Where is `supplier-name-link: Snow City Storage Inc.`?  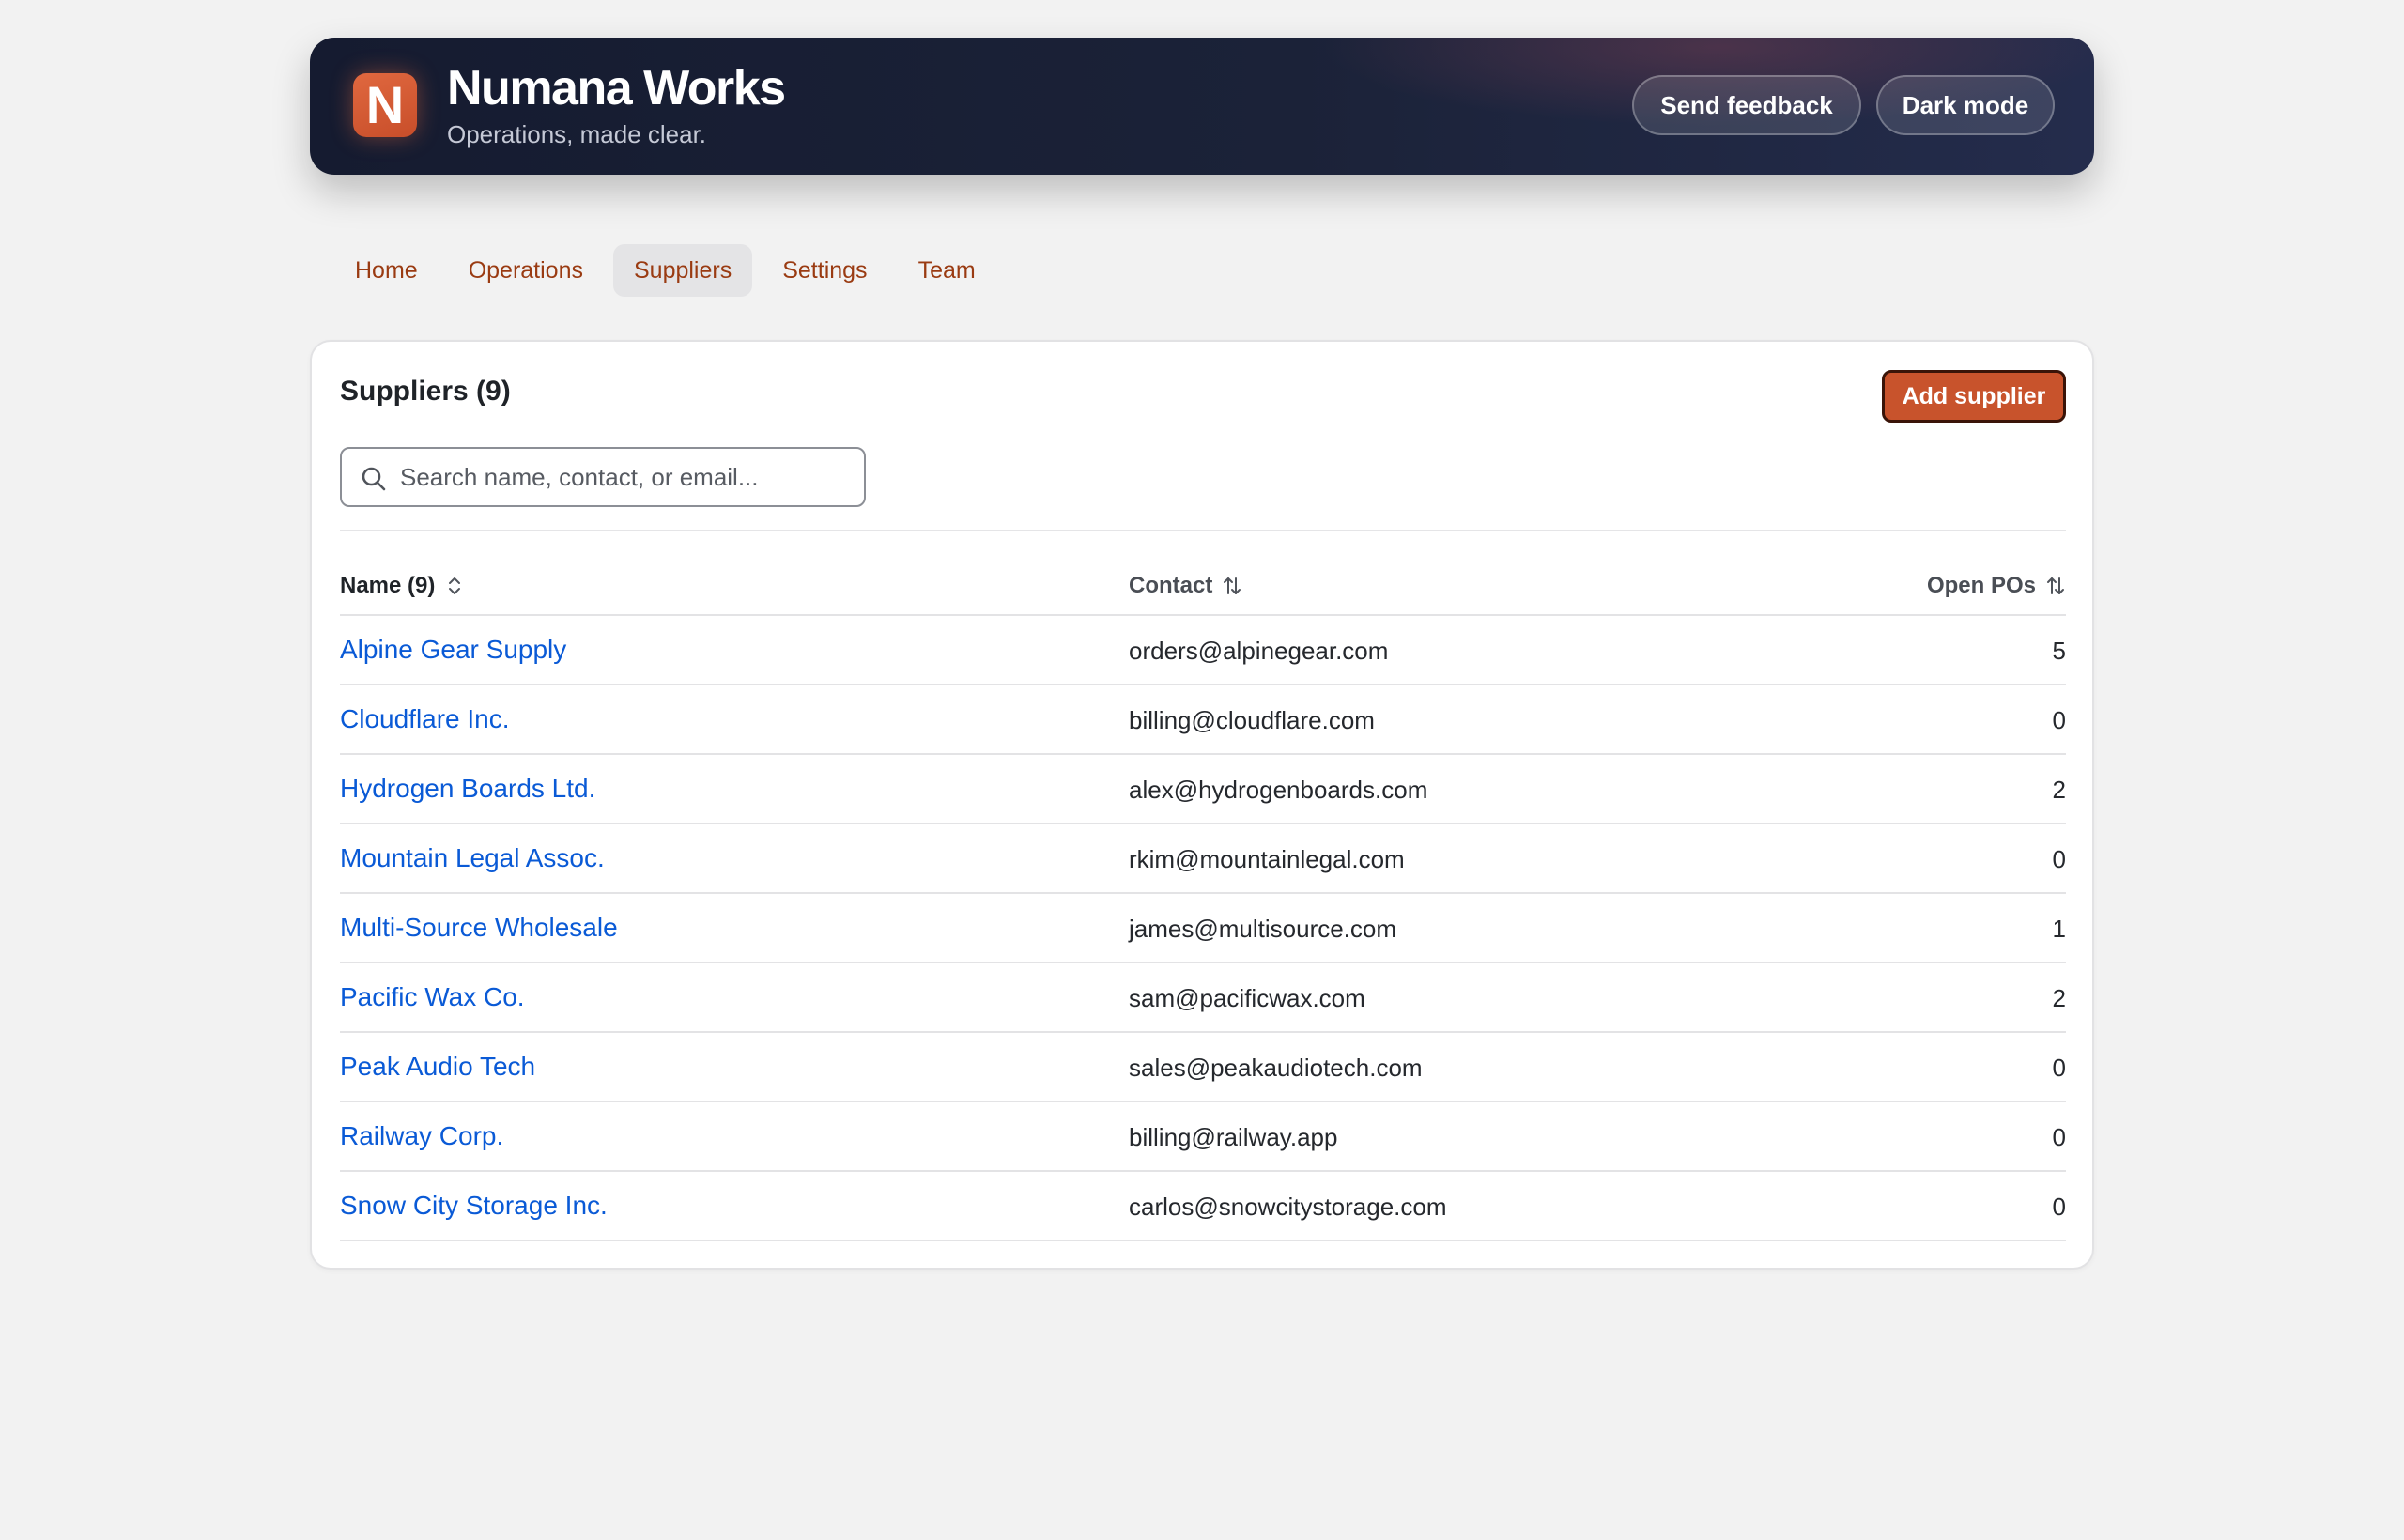
supplier-name-link: Snow City Storage Inc. is located at coordinates (474, 1206).